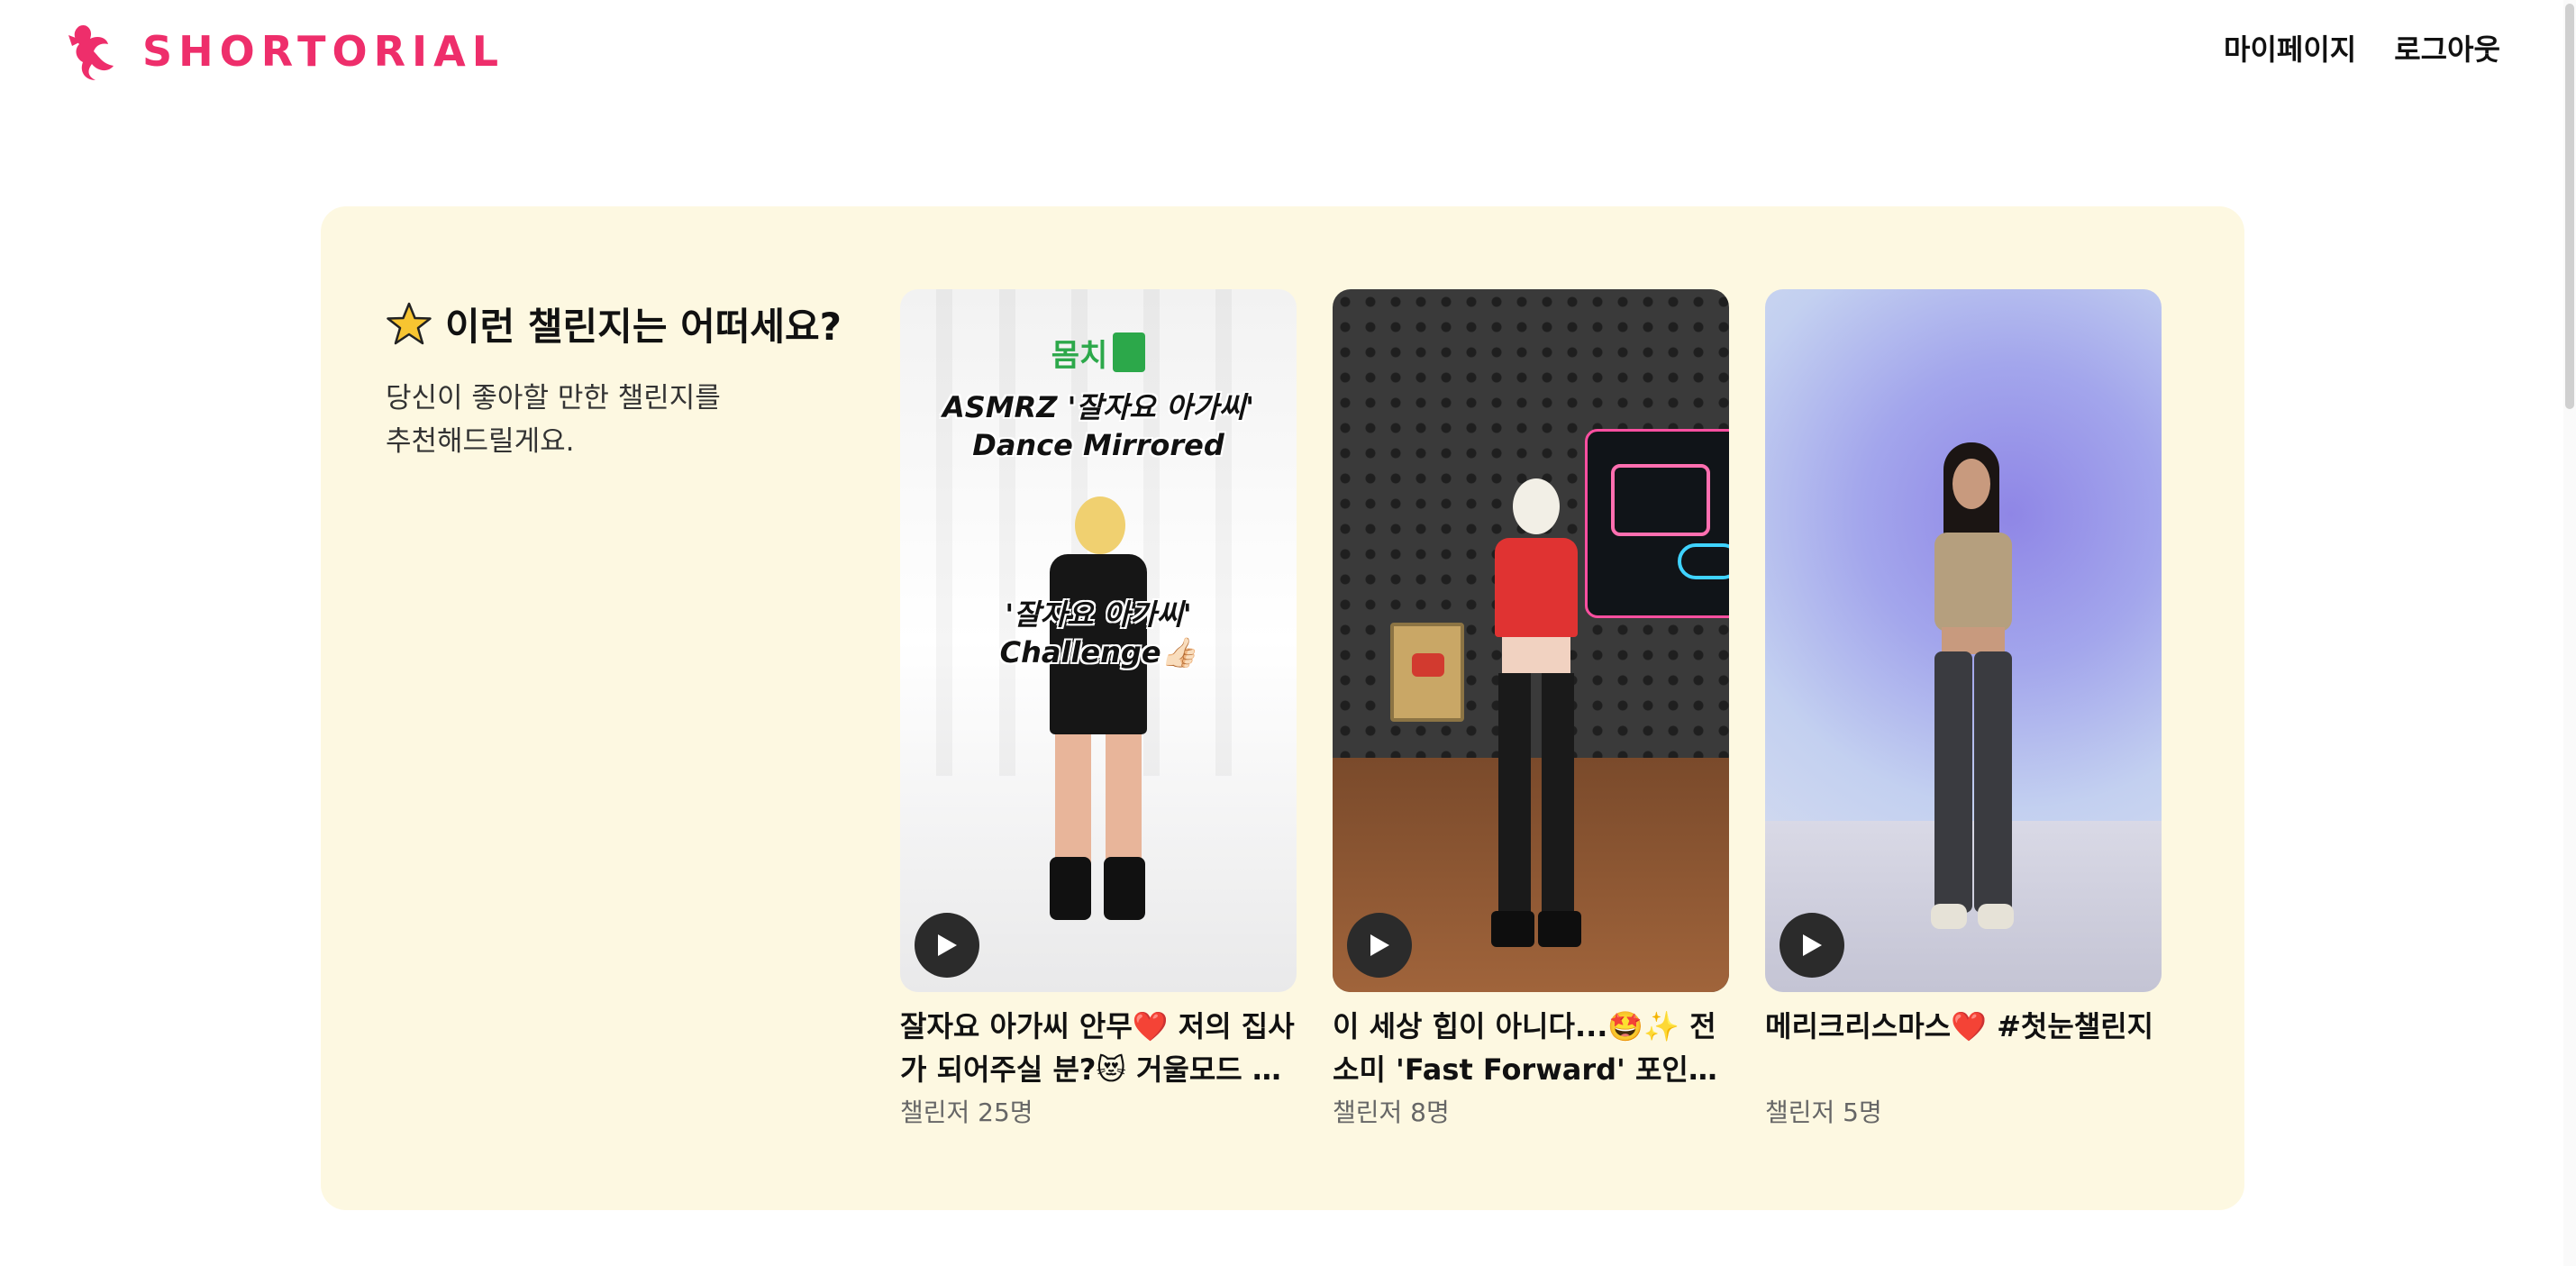 This screenshot has height=1266, width=2576. I want to click on recommend-desc-line2: 추천해드릴게요., so click(480, 441).